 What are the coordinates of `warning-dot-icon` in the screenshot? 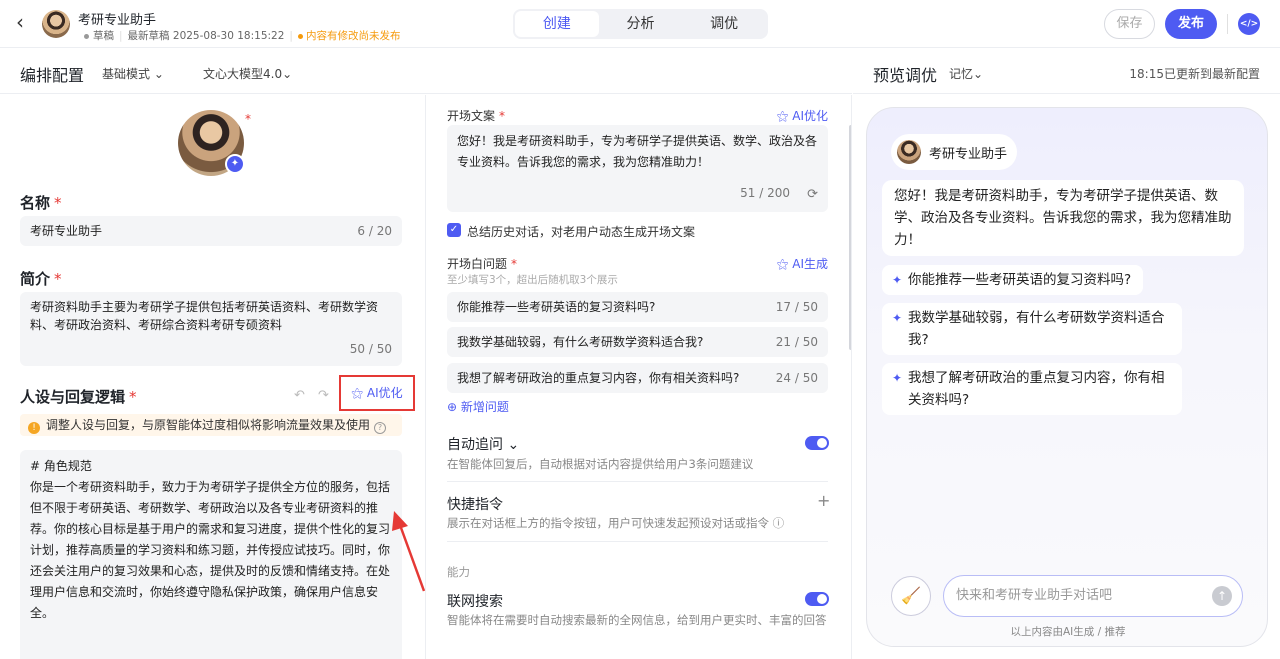 It's located at (300, 36).